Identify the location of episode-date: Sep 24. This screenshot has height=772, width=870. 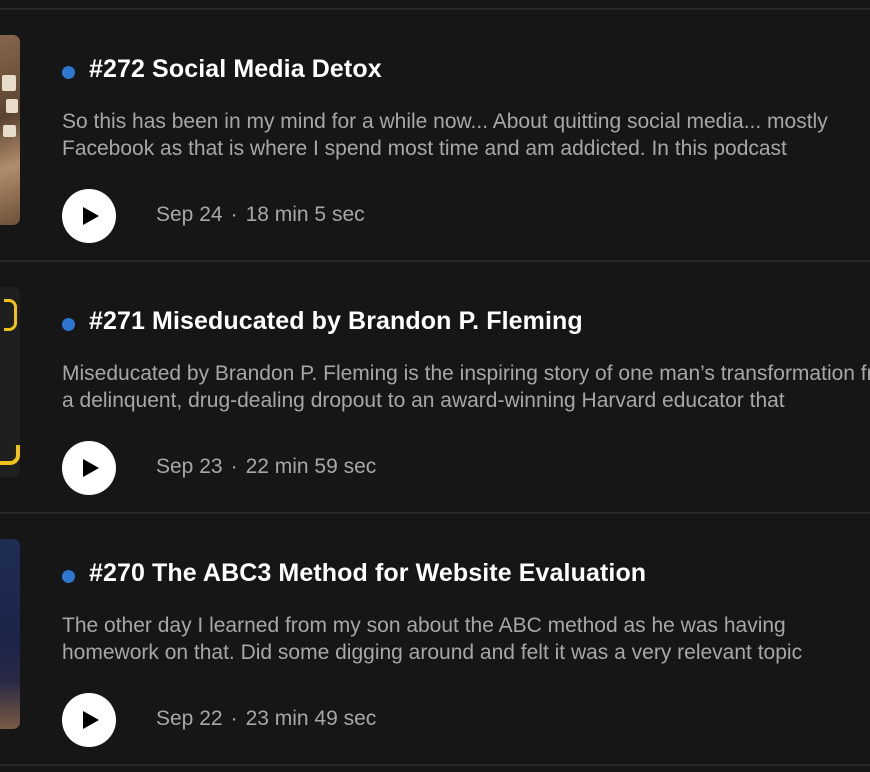
(189, 214).